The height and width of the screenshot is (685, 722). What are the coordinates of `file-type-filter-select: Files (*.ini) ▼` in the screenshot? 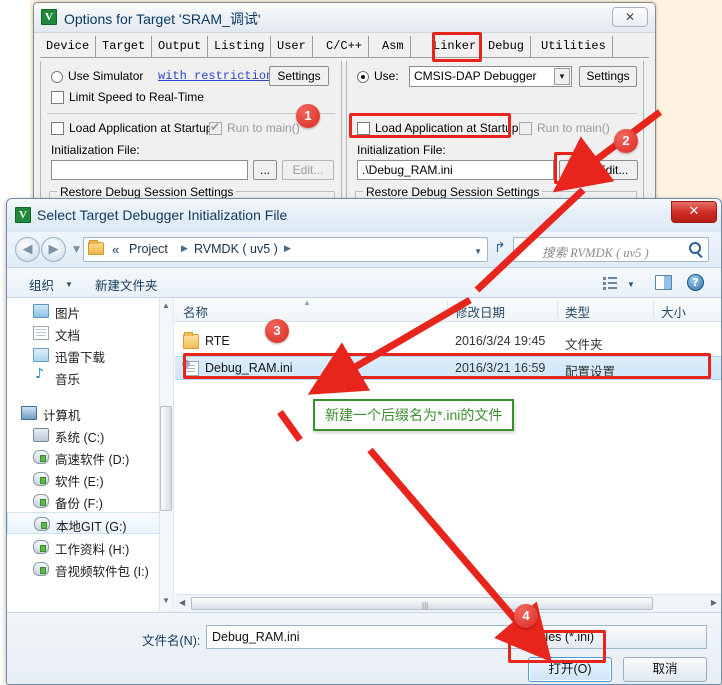 It's located at (617, 637).